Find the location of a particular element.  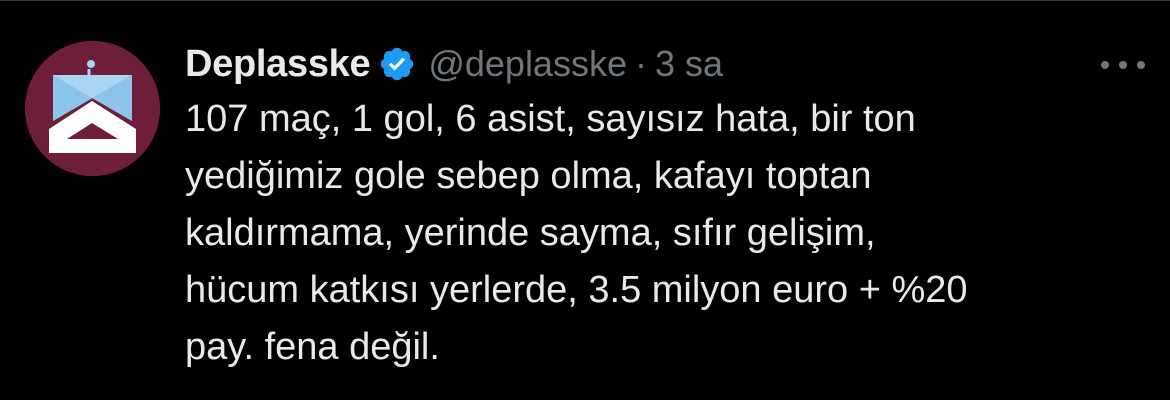

timestamp: 3 sa is located at coordinates (689, 64).